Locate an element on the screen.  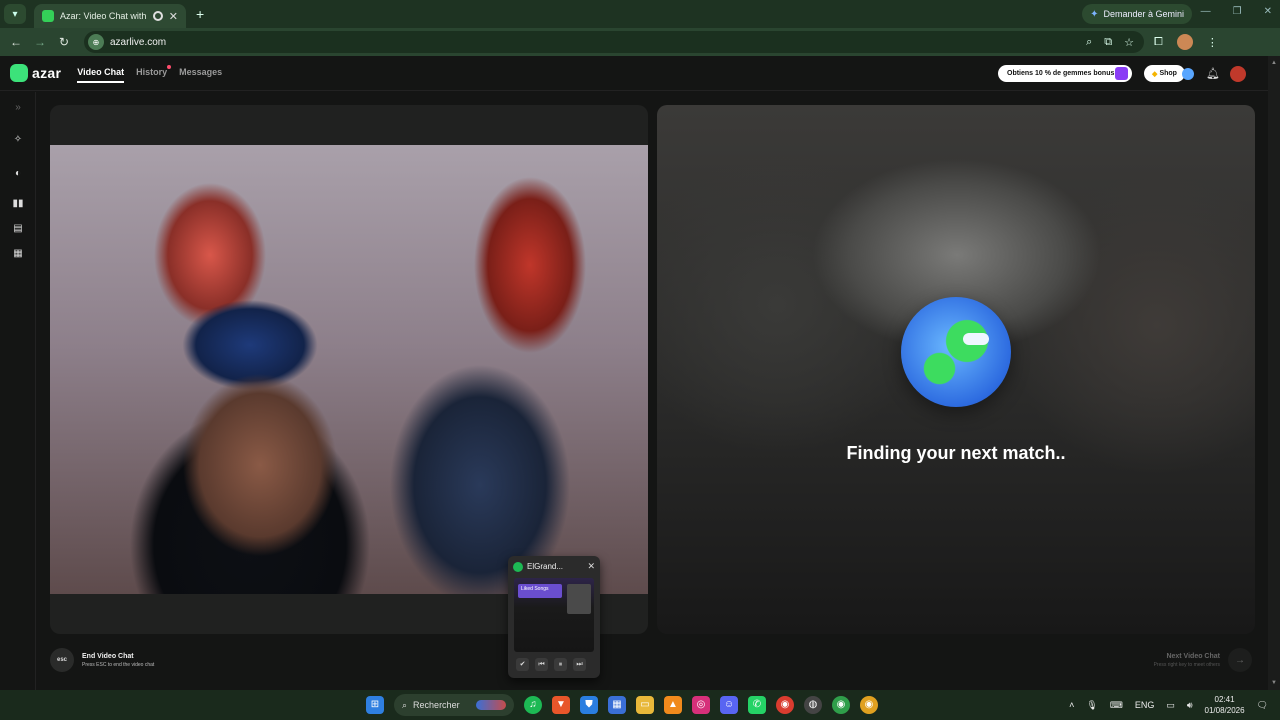
vlc-icon: ▲ is located at coordinates (673, 705).